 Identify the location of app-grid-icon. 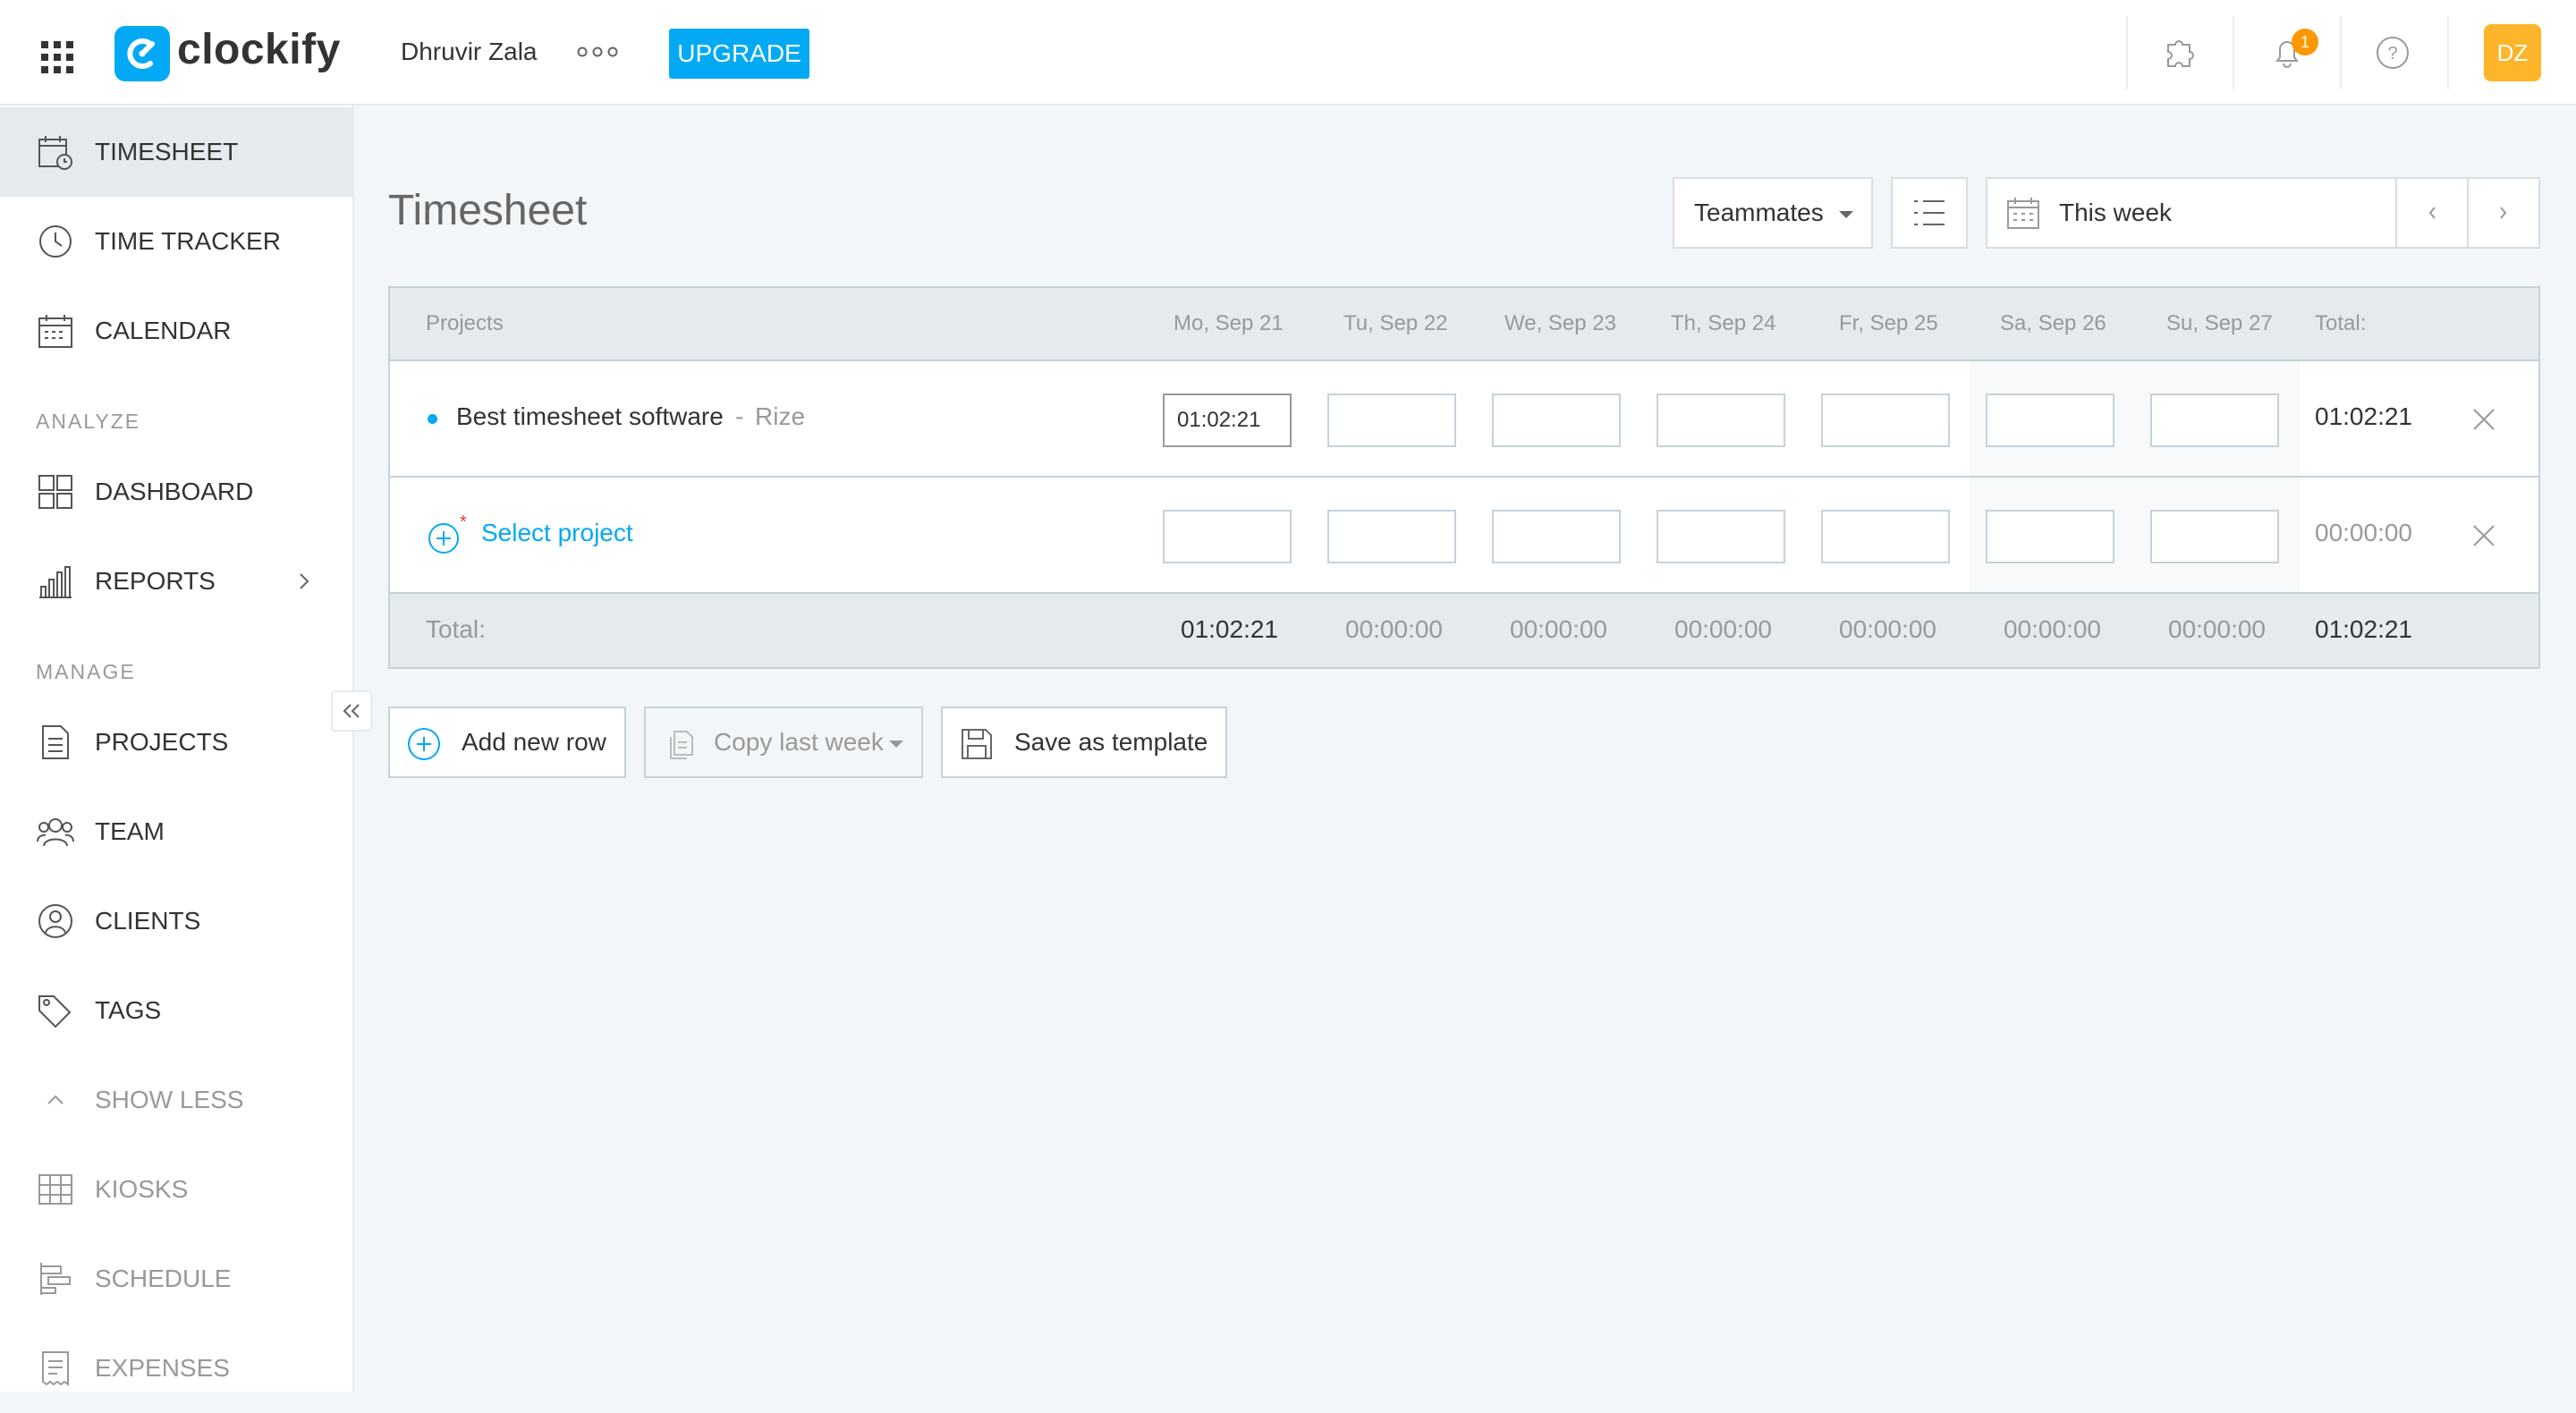
(57, 57).